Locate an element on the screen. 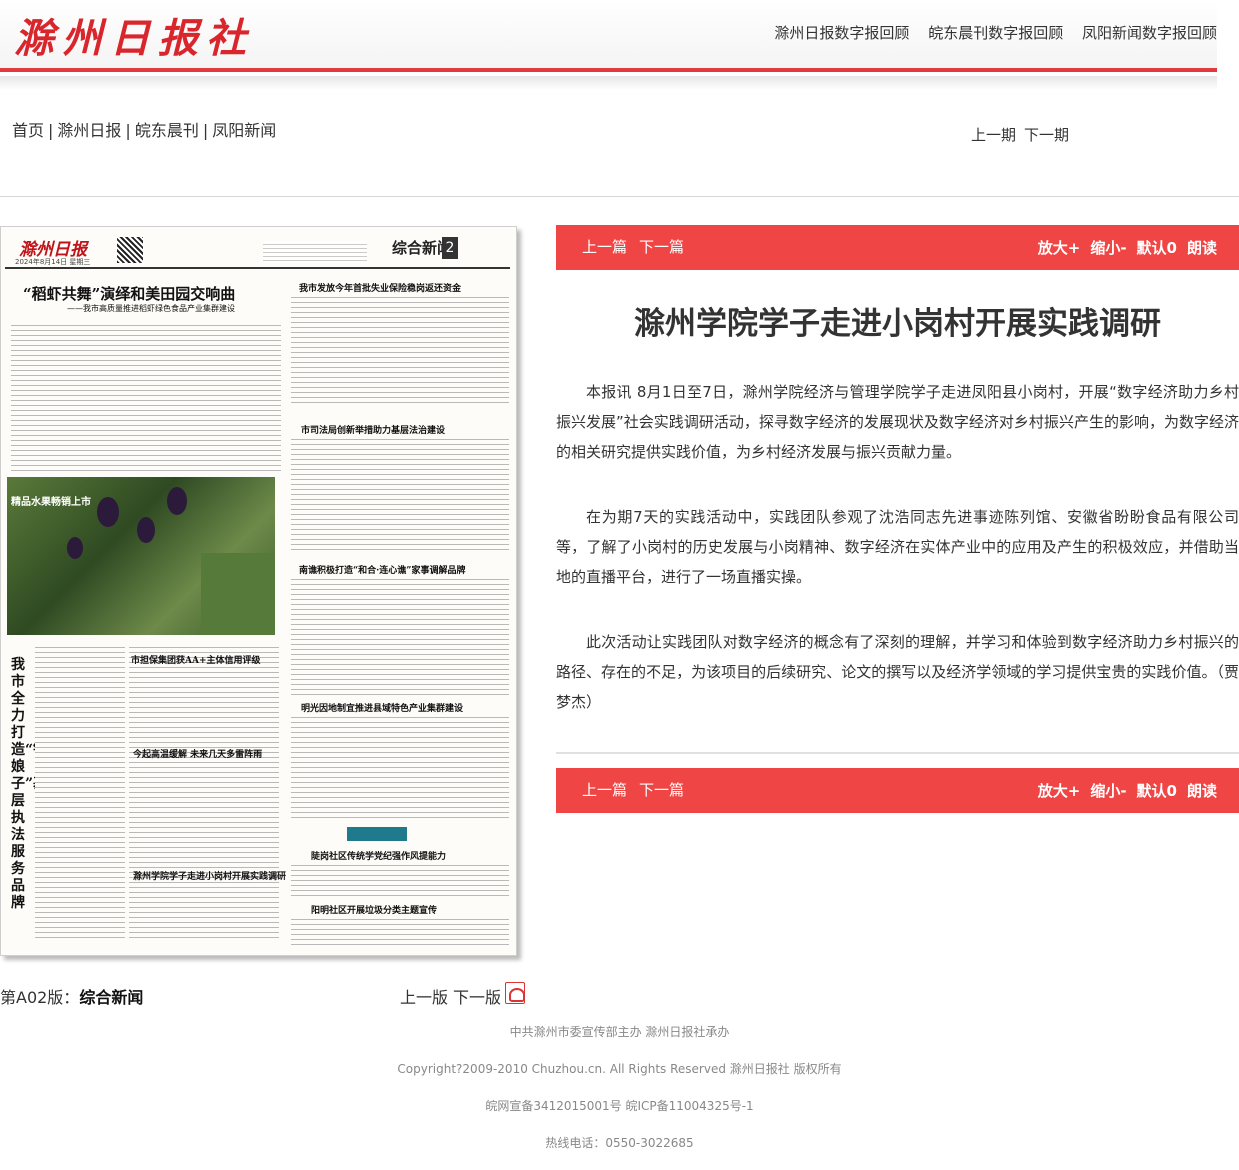 The image size is (1239, 1170). paper-subheadline: ——我市高质量推进稻虾绿色食品产业集群建设 is located at coordinates (151, 308).